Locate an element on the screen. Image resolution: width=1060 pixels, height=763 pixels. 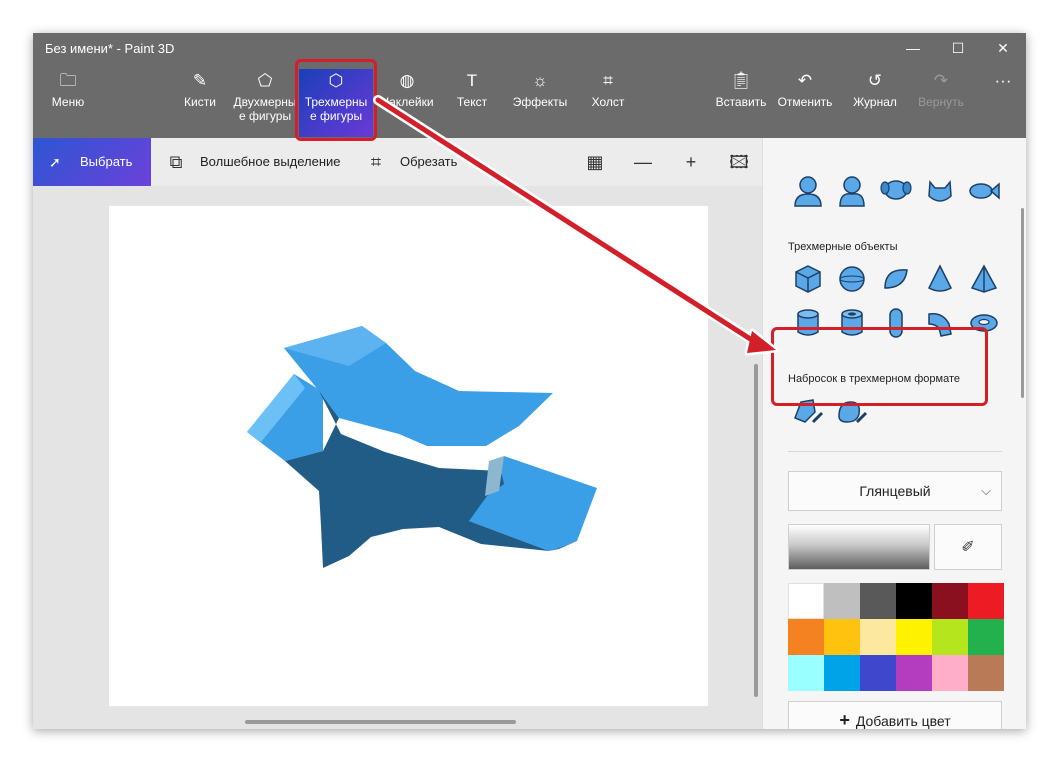
capsule-shape-icon is located at coordinates (896, 323).